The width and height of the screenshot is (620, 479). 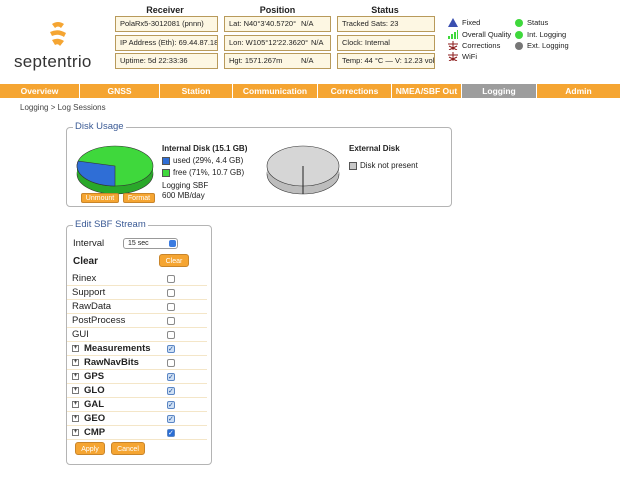 I want to click on gray-square-icon, so click(x=353, y=165).